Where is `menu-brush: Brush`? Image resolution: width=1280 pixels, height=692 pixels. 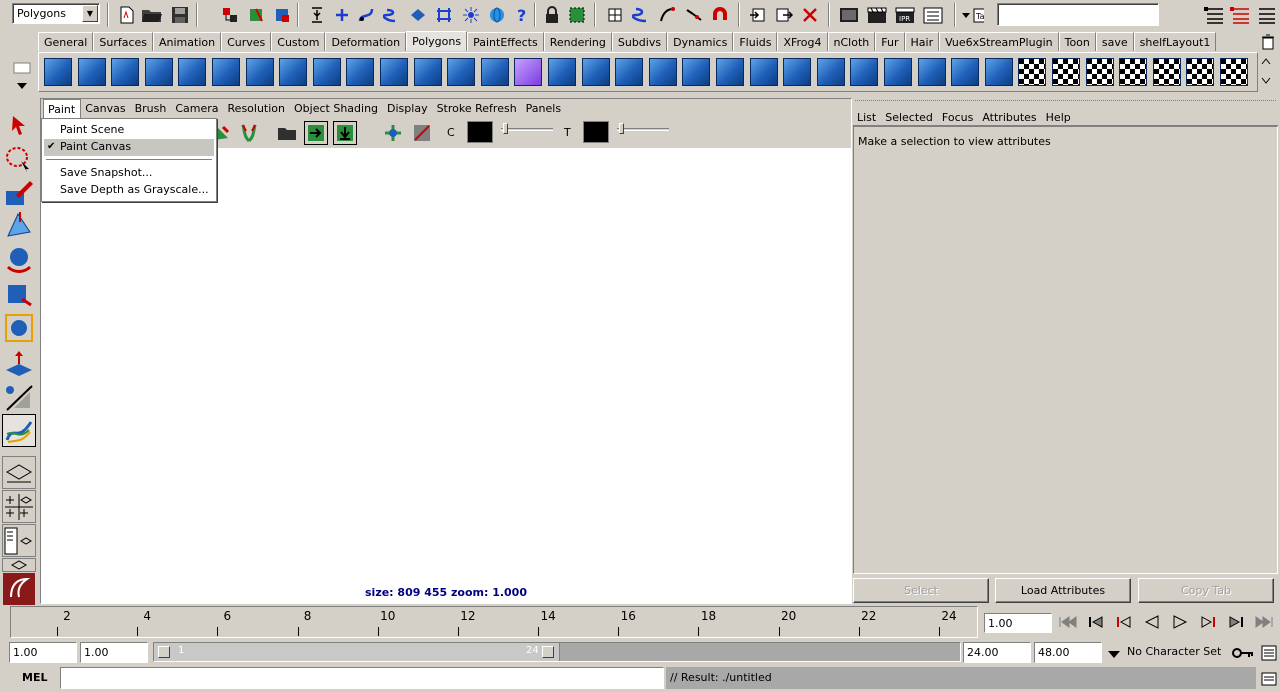 menu-brush: Brush is located at coordinates (151, 108).